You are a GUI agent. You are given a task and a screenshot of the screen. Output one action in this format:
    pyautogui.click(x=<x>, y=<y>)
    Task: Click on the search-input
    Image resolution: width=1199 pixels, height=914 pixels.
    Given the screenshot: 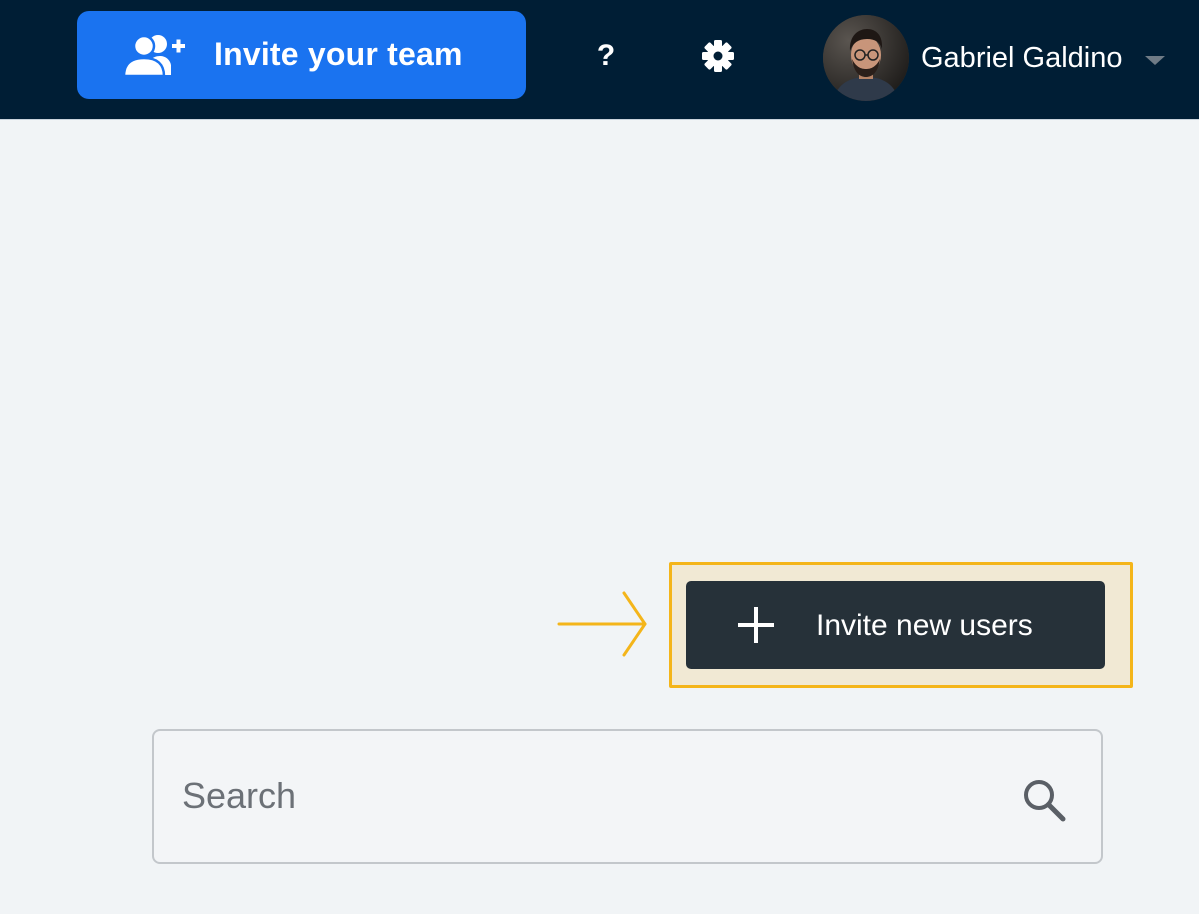 What is the action you would take?
    pyautogui.click(x=582, y=796)
    